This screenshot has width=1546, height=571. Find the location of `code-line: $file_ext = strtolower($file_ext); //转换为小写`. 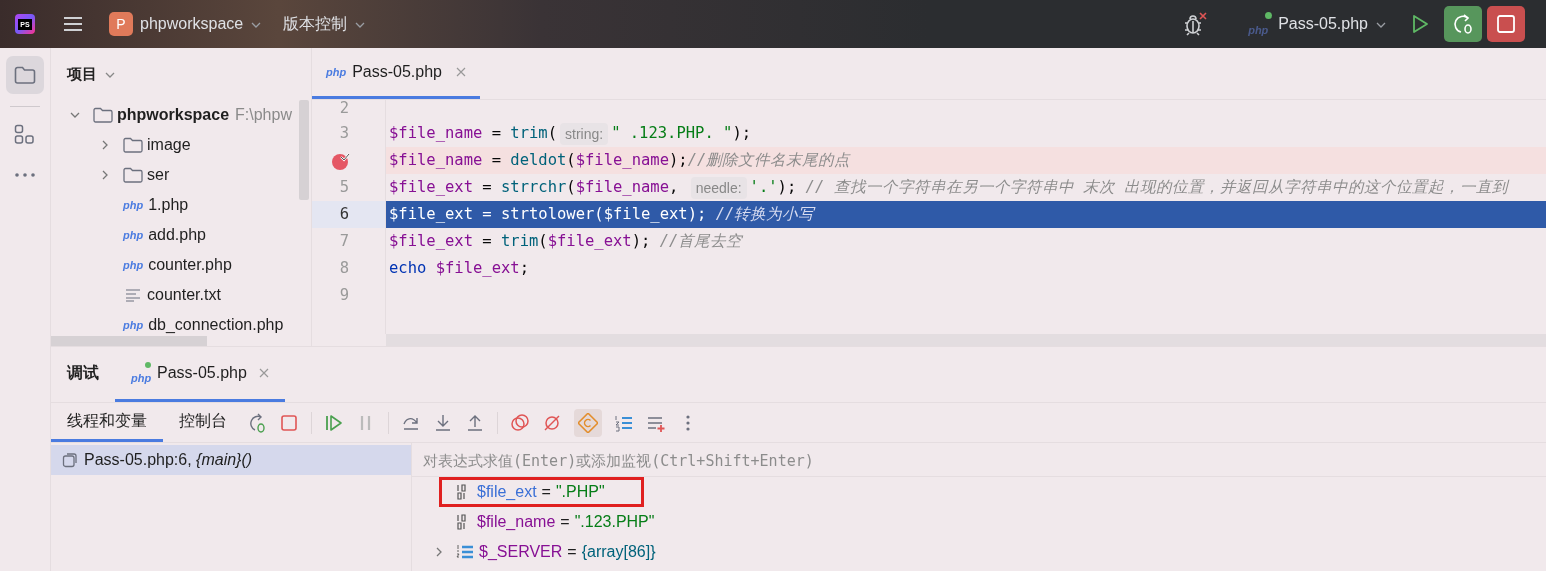

code-line: $file_ext = strtolower($file_ext); //转换为小写 is located at coordinates (602, 214).